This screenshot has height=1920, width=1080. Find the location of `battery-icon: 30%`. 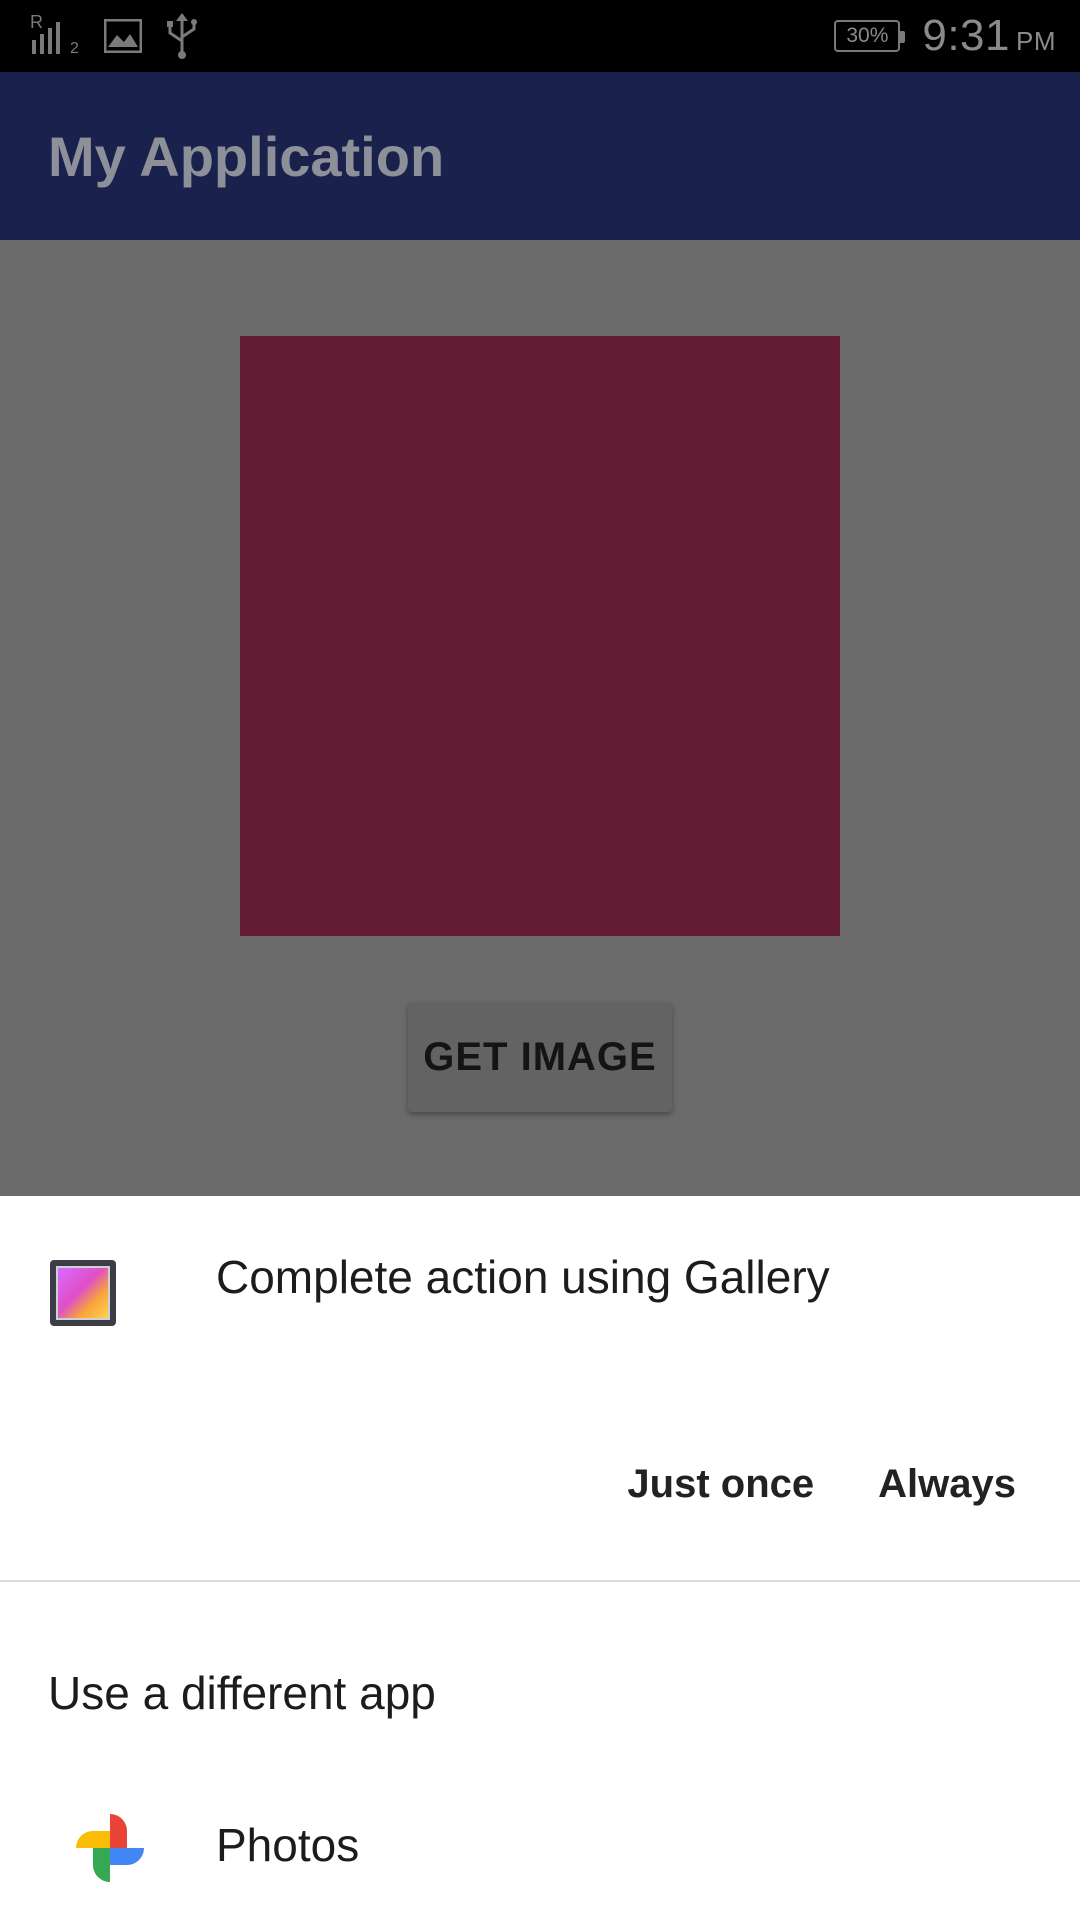

battery-icon: 30% is located at coordinates (870, 36).